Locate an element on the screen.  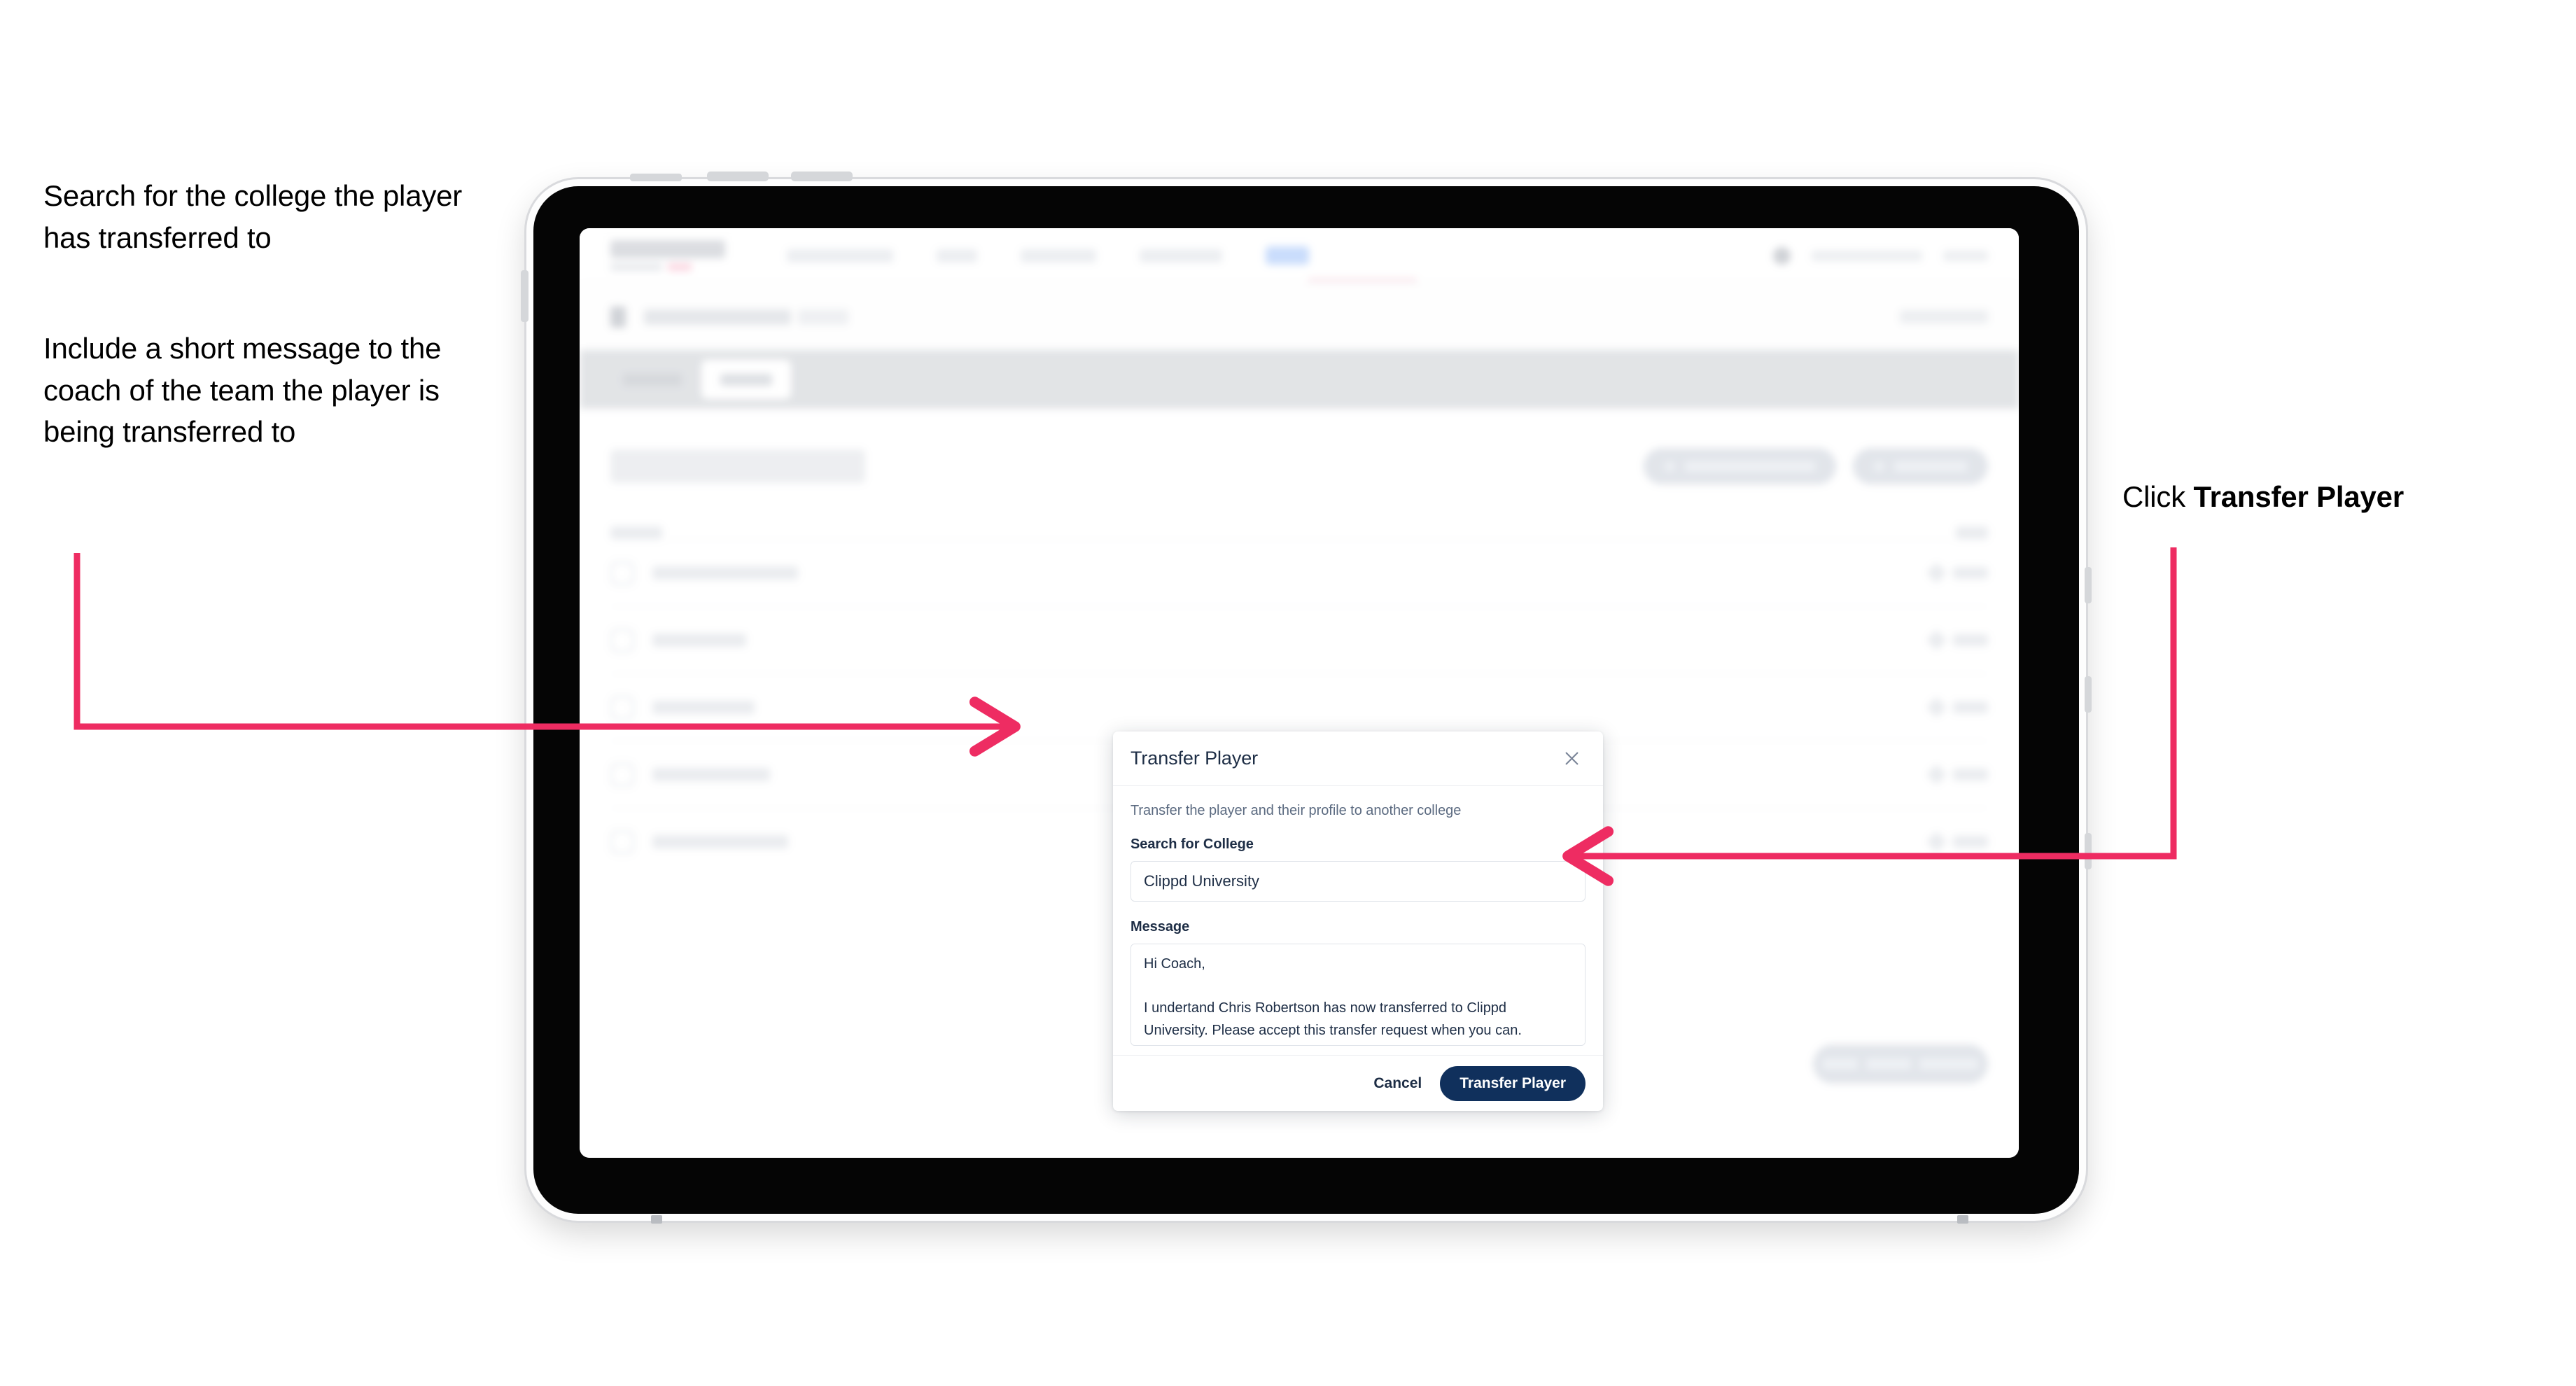
device-power-button is located at coordinates (524, 296).